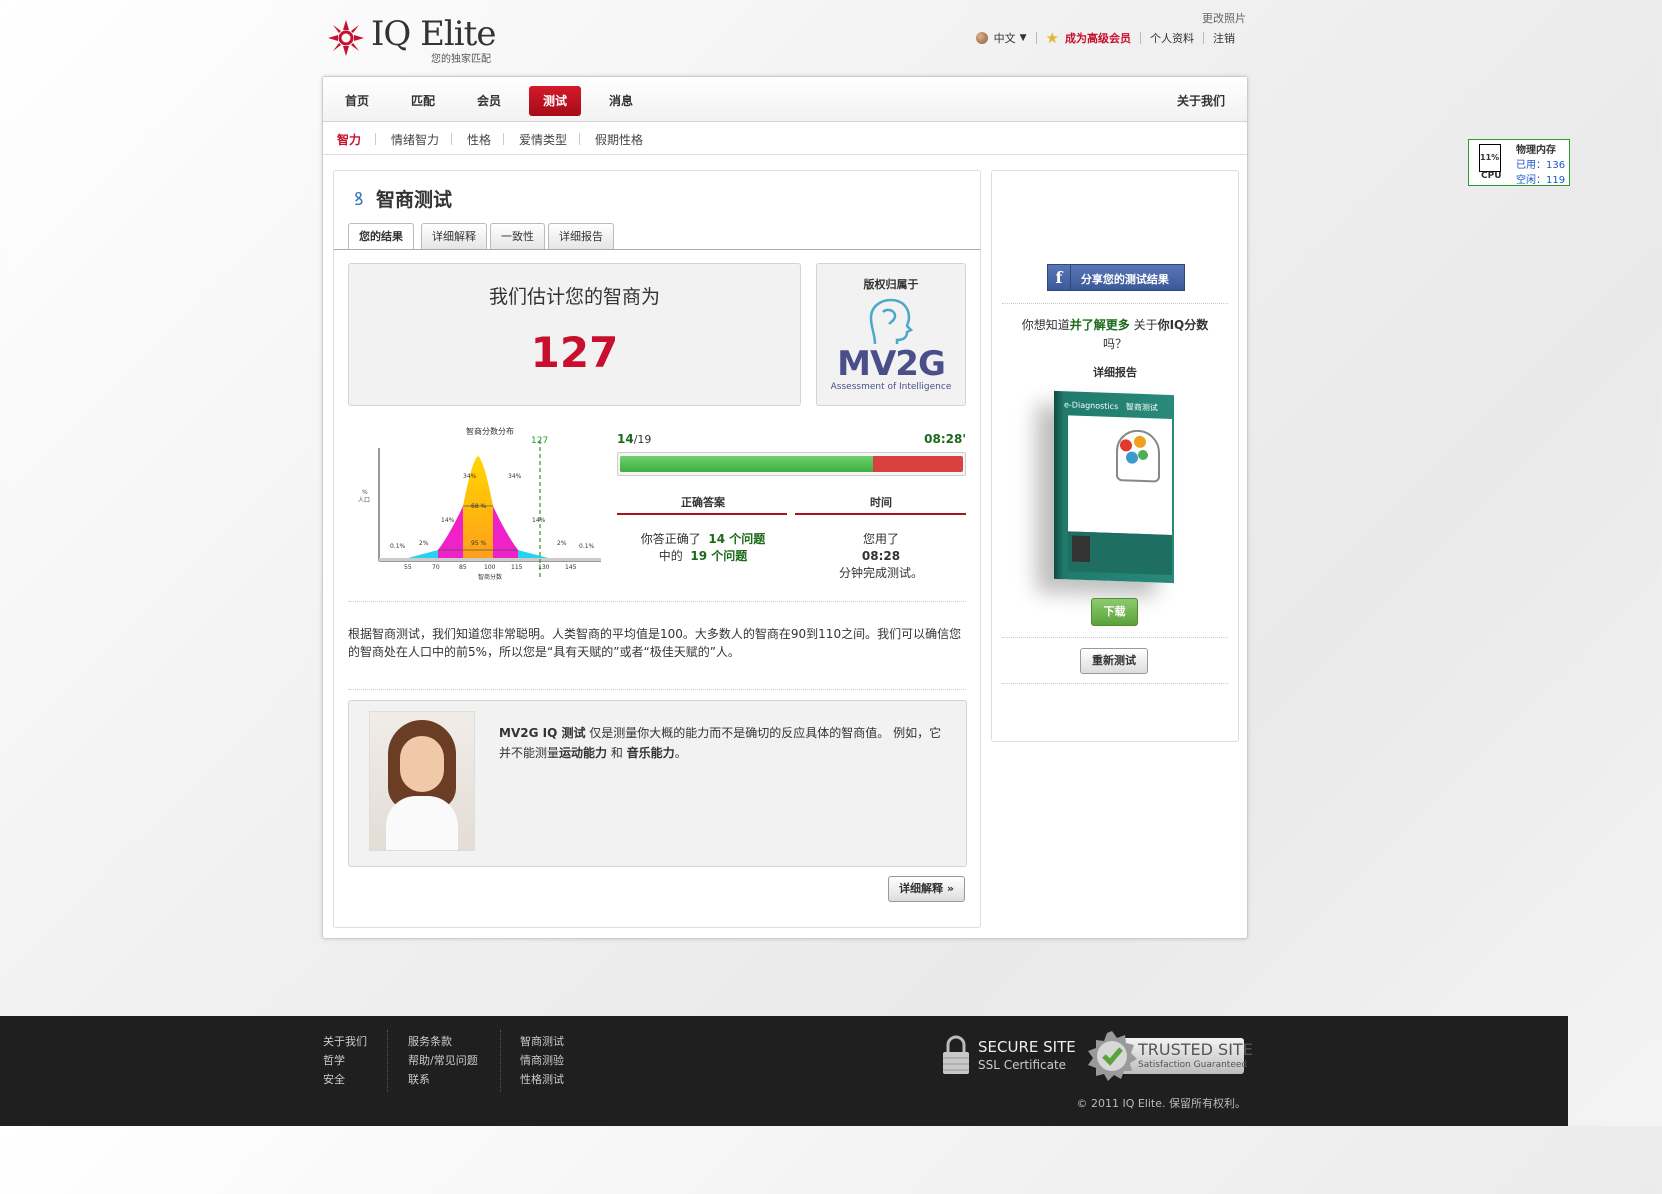  What do you see at coordinates (880, 573) in the screenshot?
I see `time-text: 分钟完成测试。` at bounding box center [880, 573].